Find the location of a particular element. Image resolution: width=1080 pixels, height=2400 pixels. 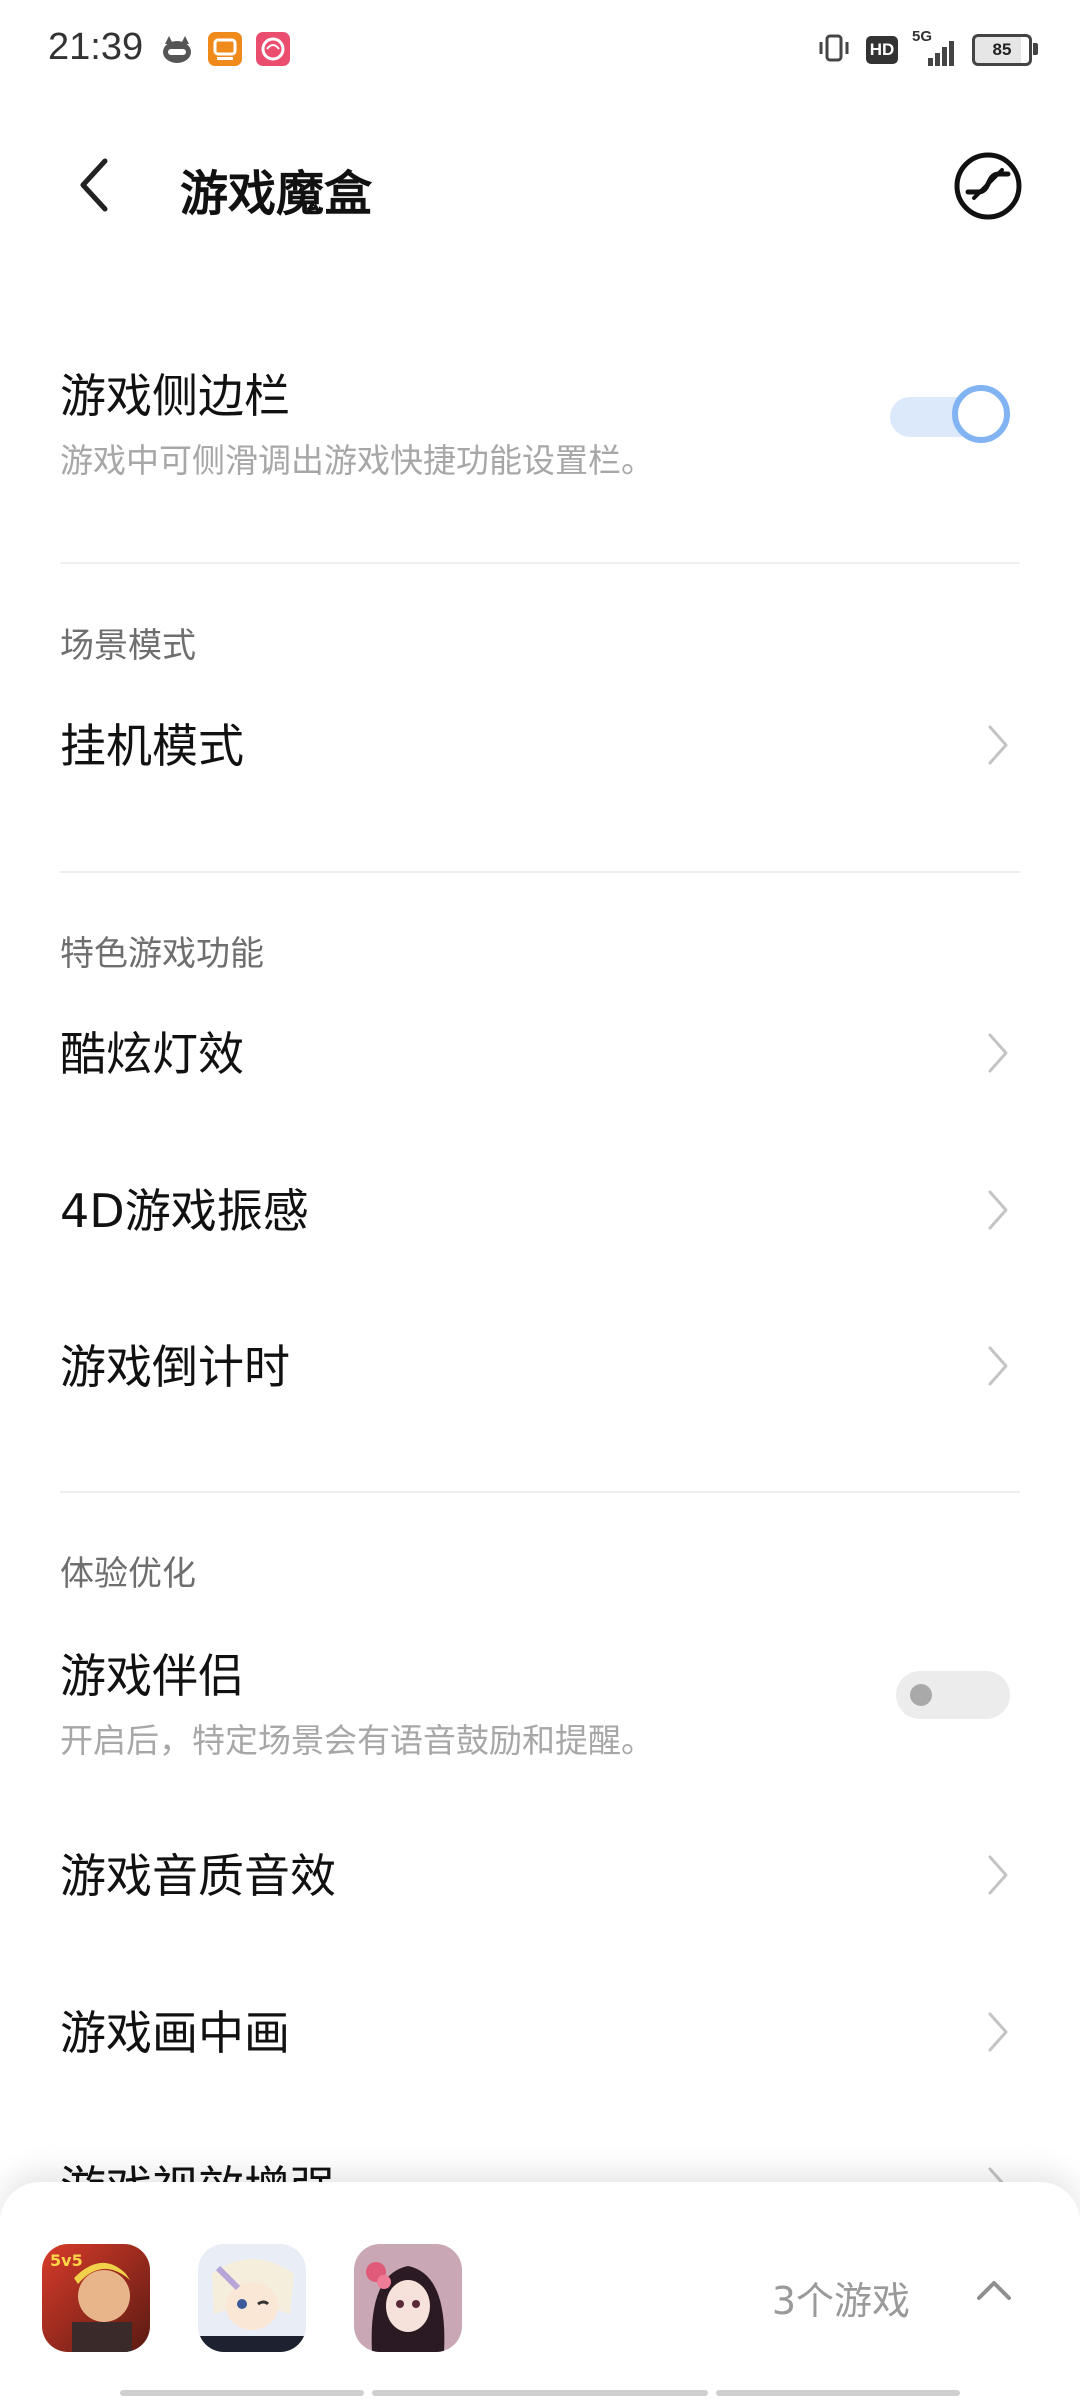

setting-game-sidebar: 游戏侧边栏 游戏中可侧滑调出游戏快捷功能设置栏。 is located at coordinates (540, 420).